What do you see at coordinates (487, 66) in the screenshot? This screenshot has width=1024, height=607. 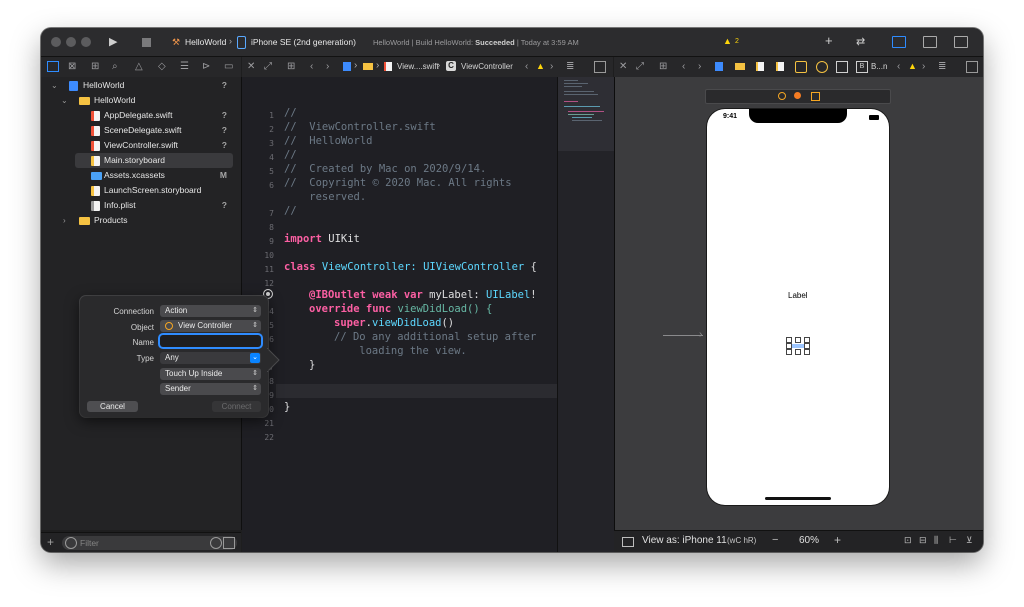 I see `jumpbar-symbol: ViewController` at bounding box center [487, 66].